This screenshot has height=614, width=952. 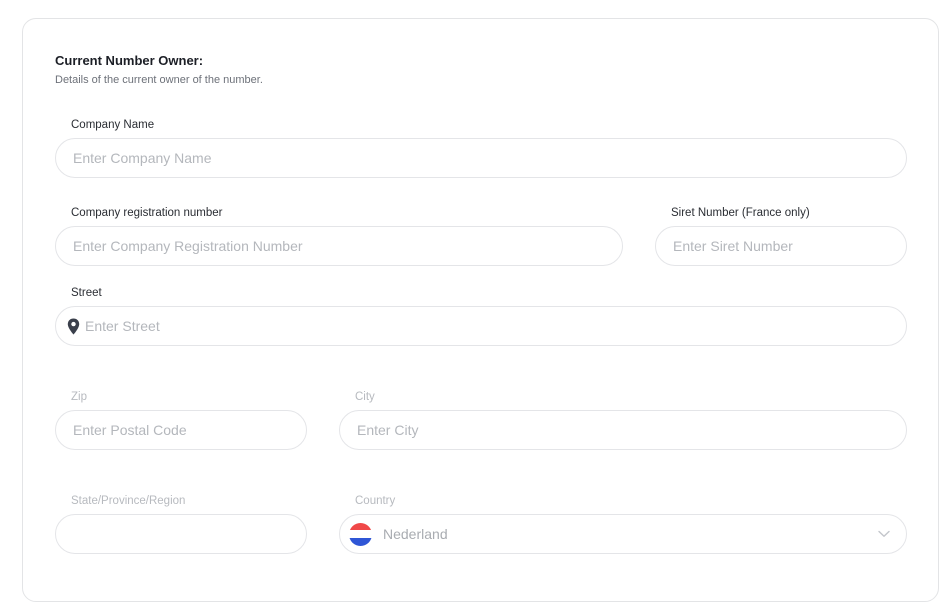 I want to click on siret-number-label: Siret Number (France only), so click(x=740, y=213).